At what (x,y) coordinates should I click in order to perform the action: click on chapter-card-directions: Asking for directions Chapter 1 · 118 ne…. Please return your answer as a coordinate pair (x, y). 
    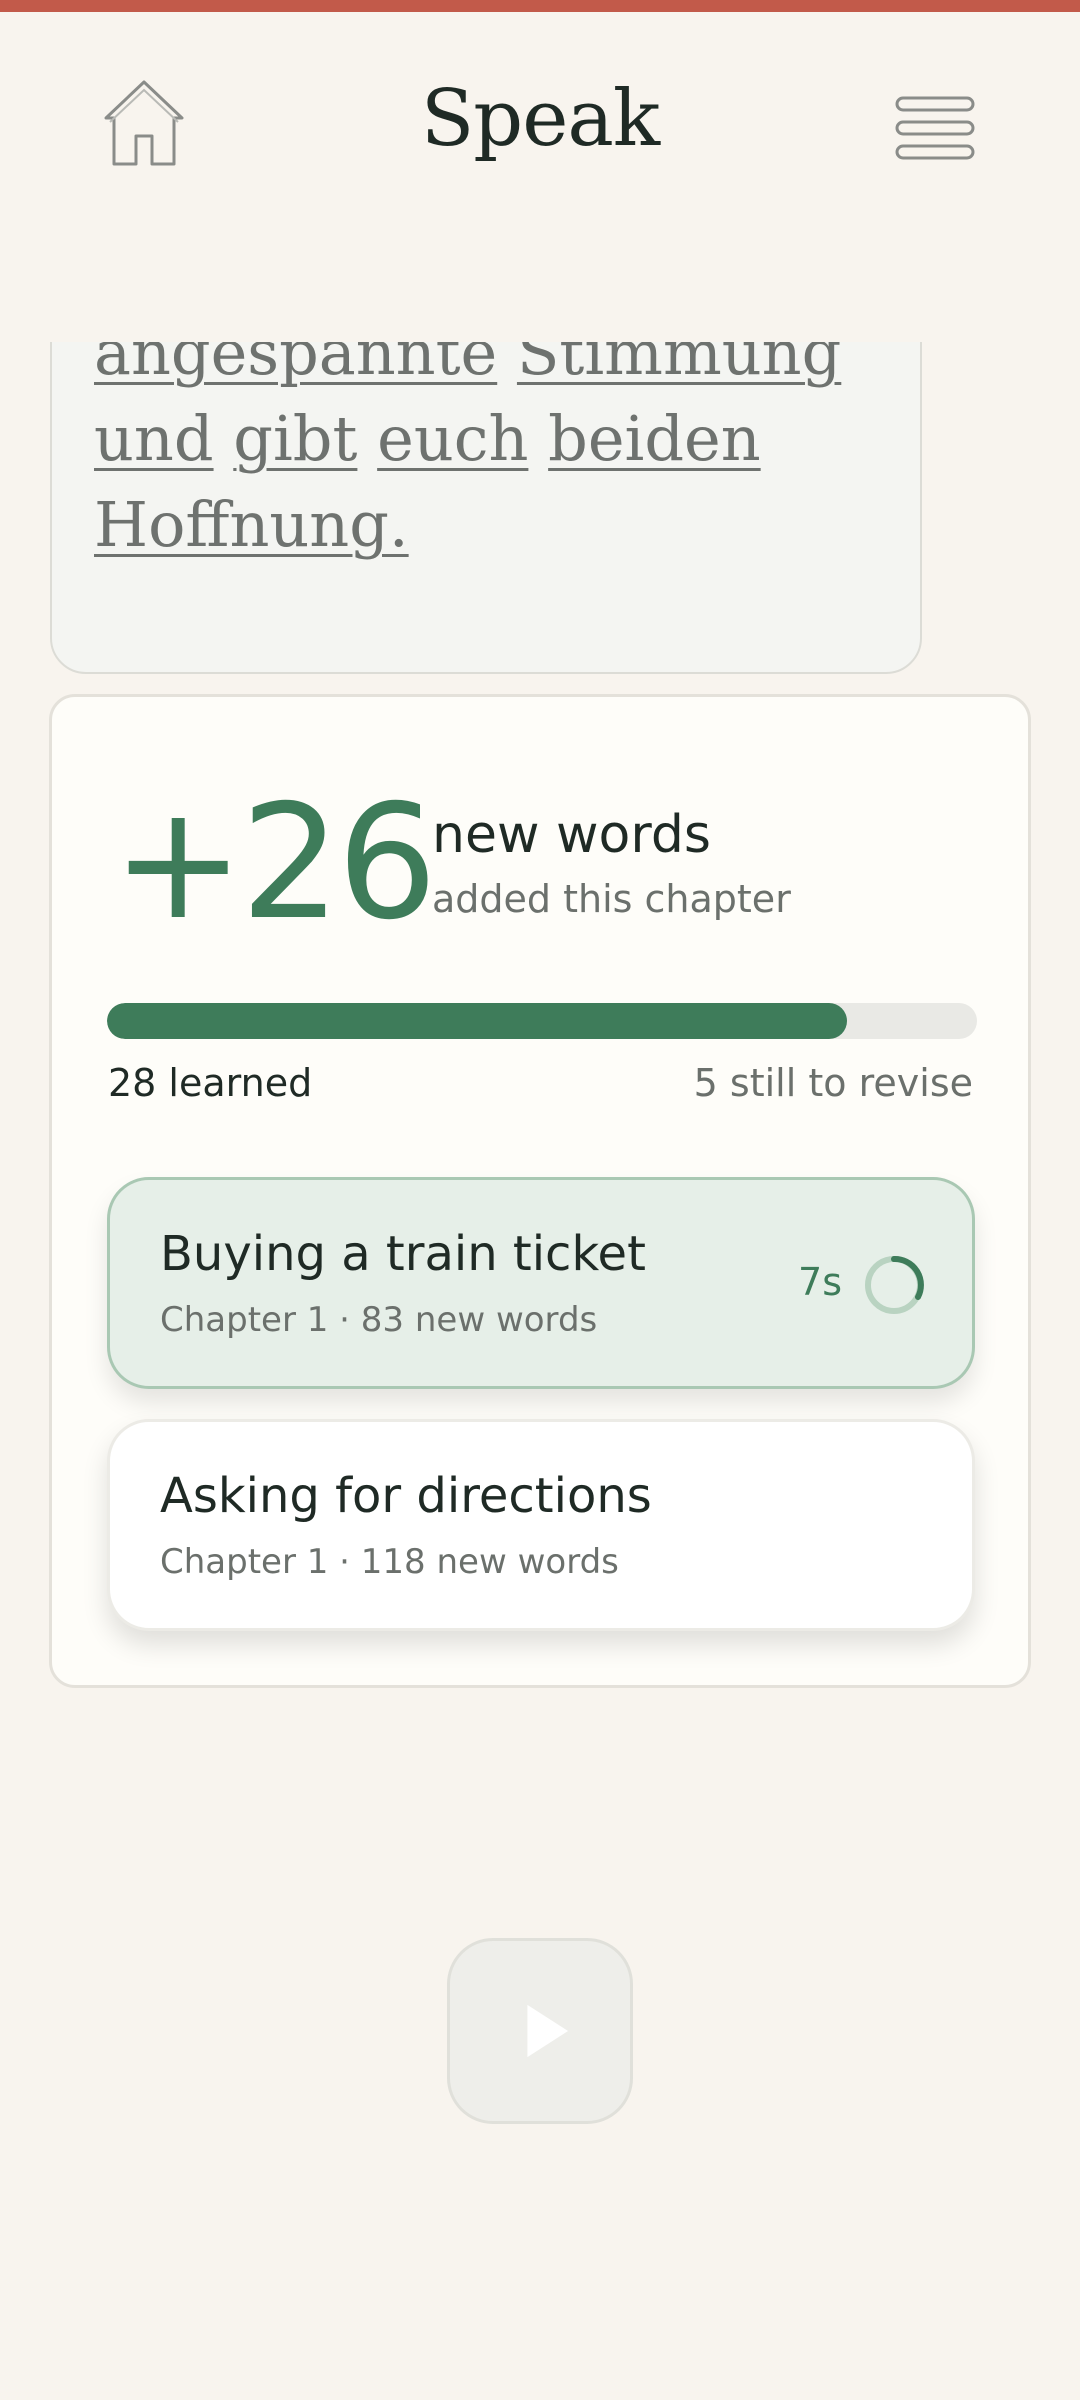
    Looking at the image, I should click on (541, 1525).